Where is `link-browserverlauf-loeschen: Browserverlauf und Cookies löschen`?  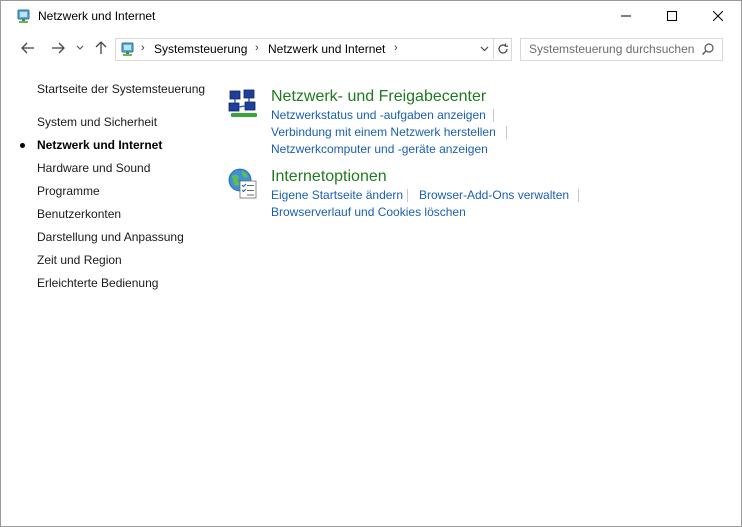
link-browserverlauf-loeschen: Browserverlauf und Cookies löschen is located at coordinates (368, 212).